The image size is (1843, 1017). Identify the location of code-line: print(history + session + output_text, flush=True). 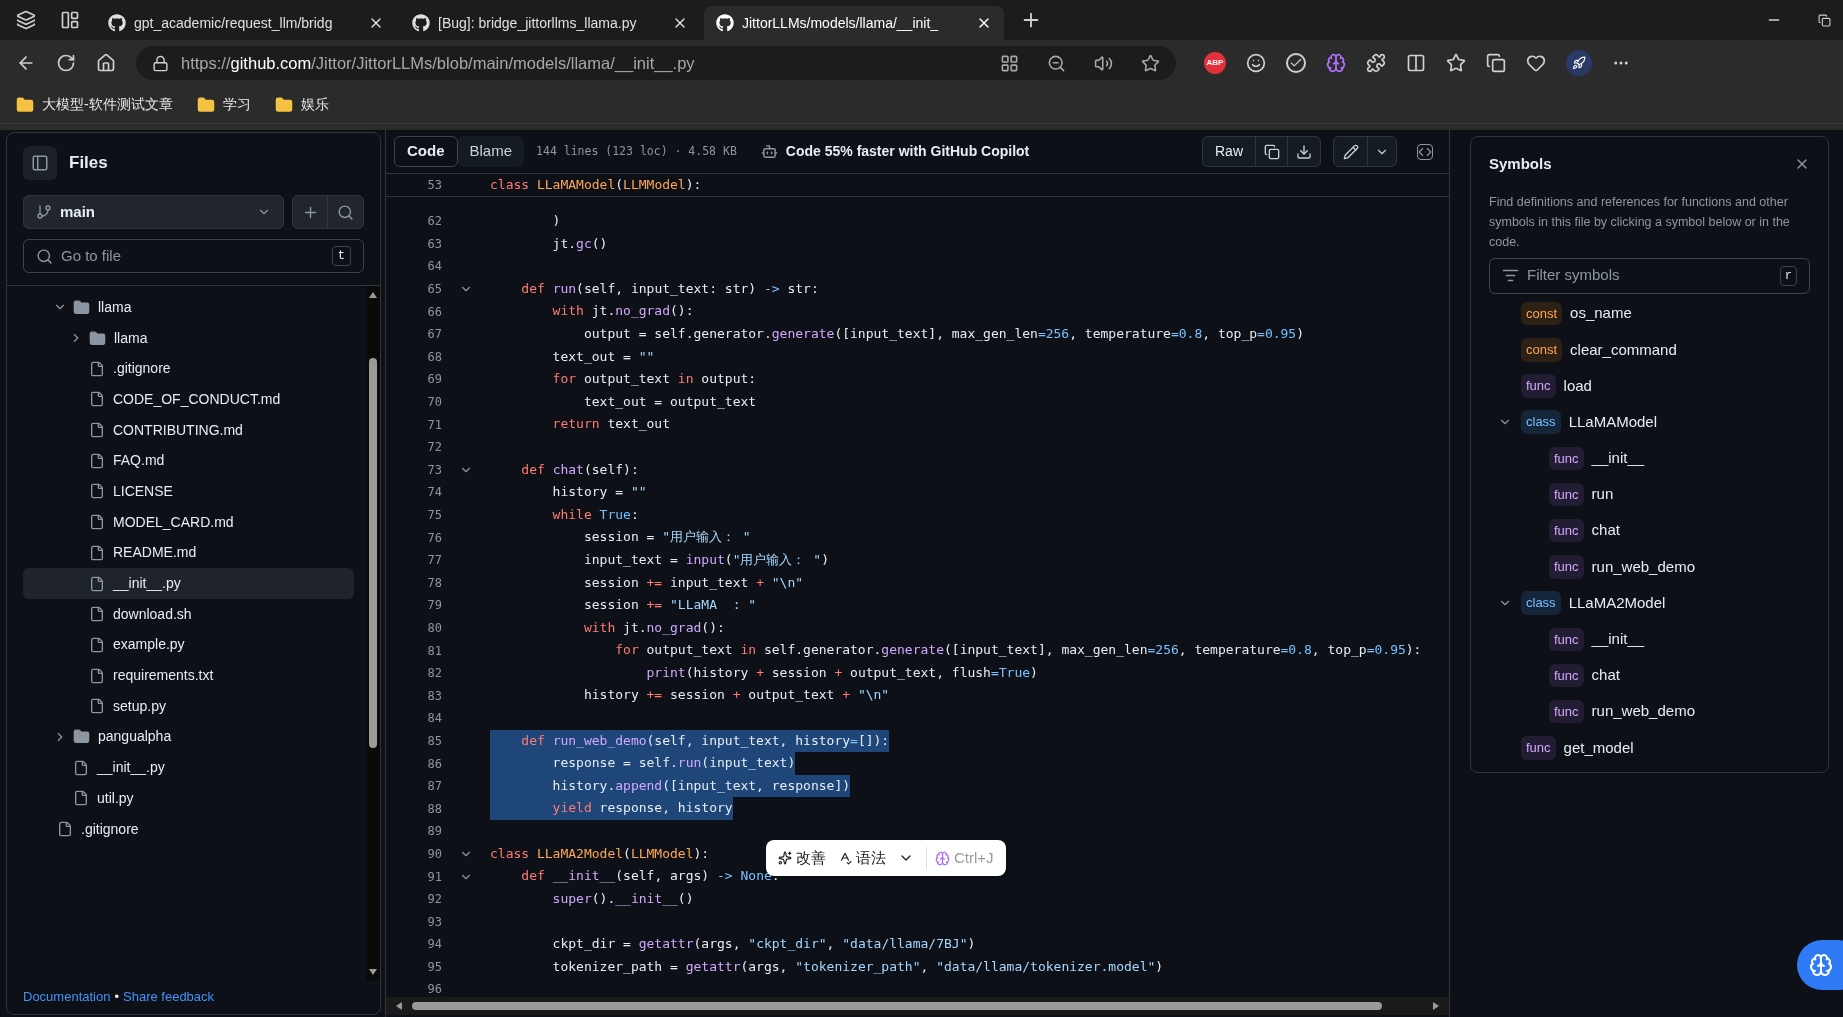
(841, 672).